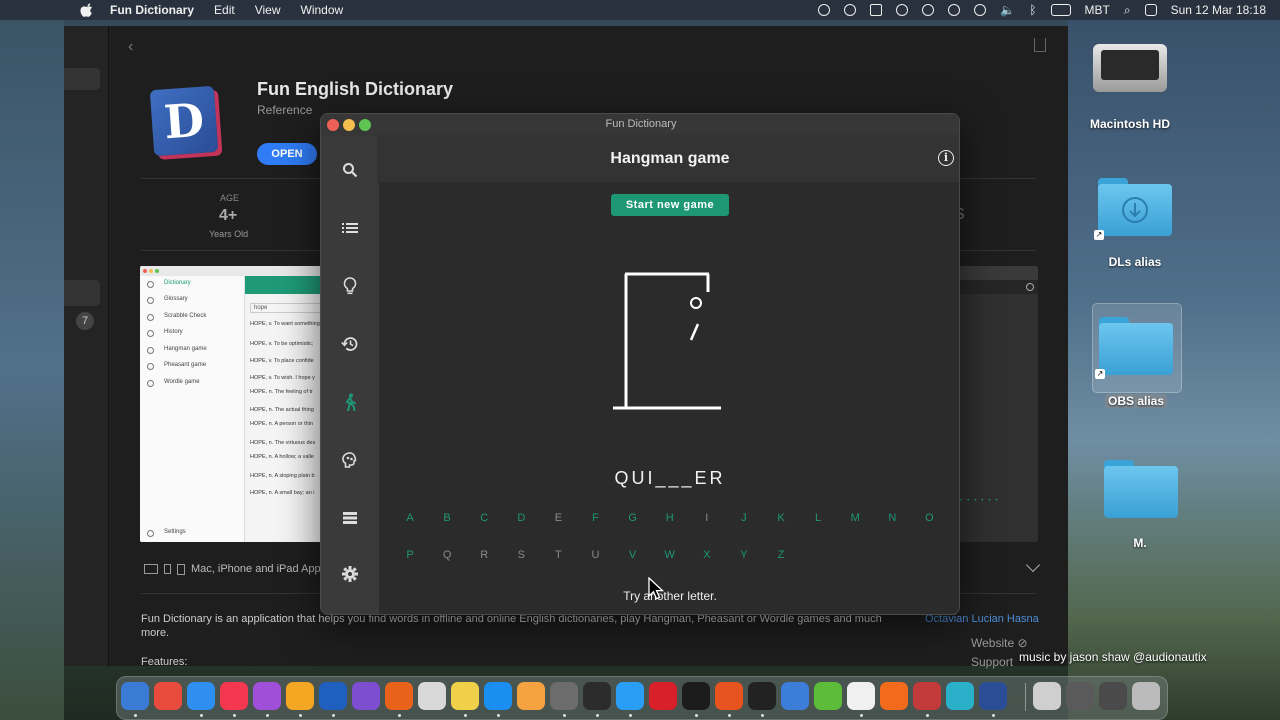 Image resolution: width=1280 pixels, height=720 pixels. Describe the element at coordinates (640, 125) in the screenshot. I see `window-titlebar: Fun Dictionary` at that location.